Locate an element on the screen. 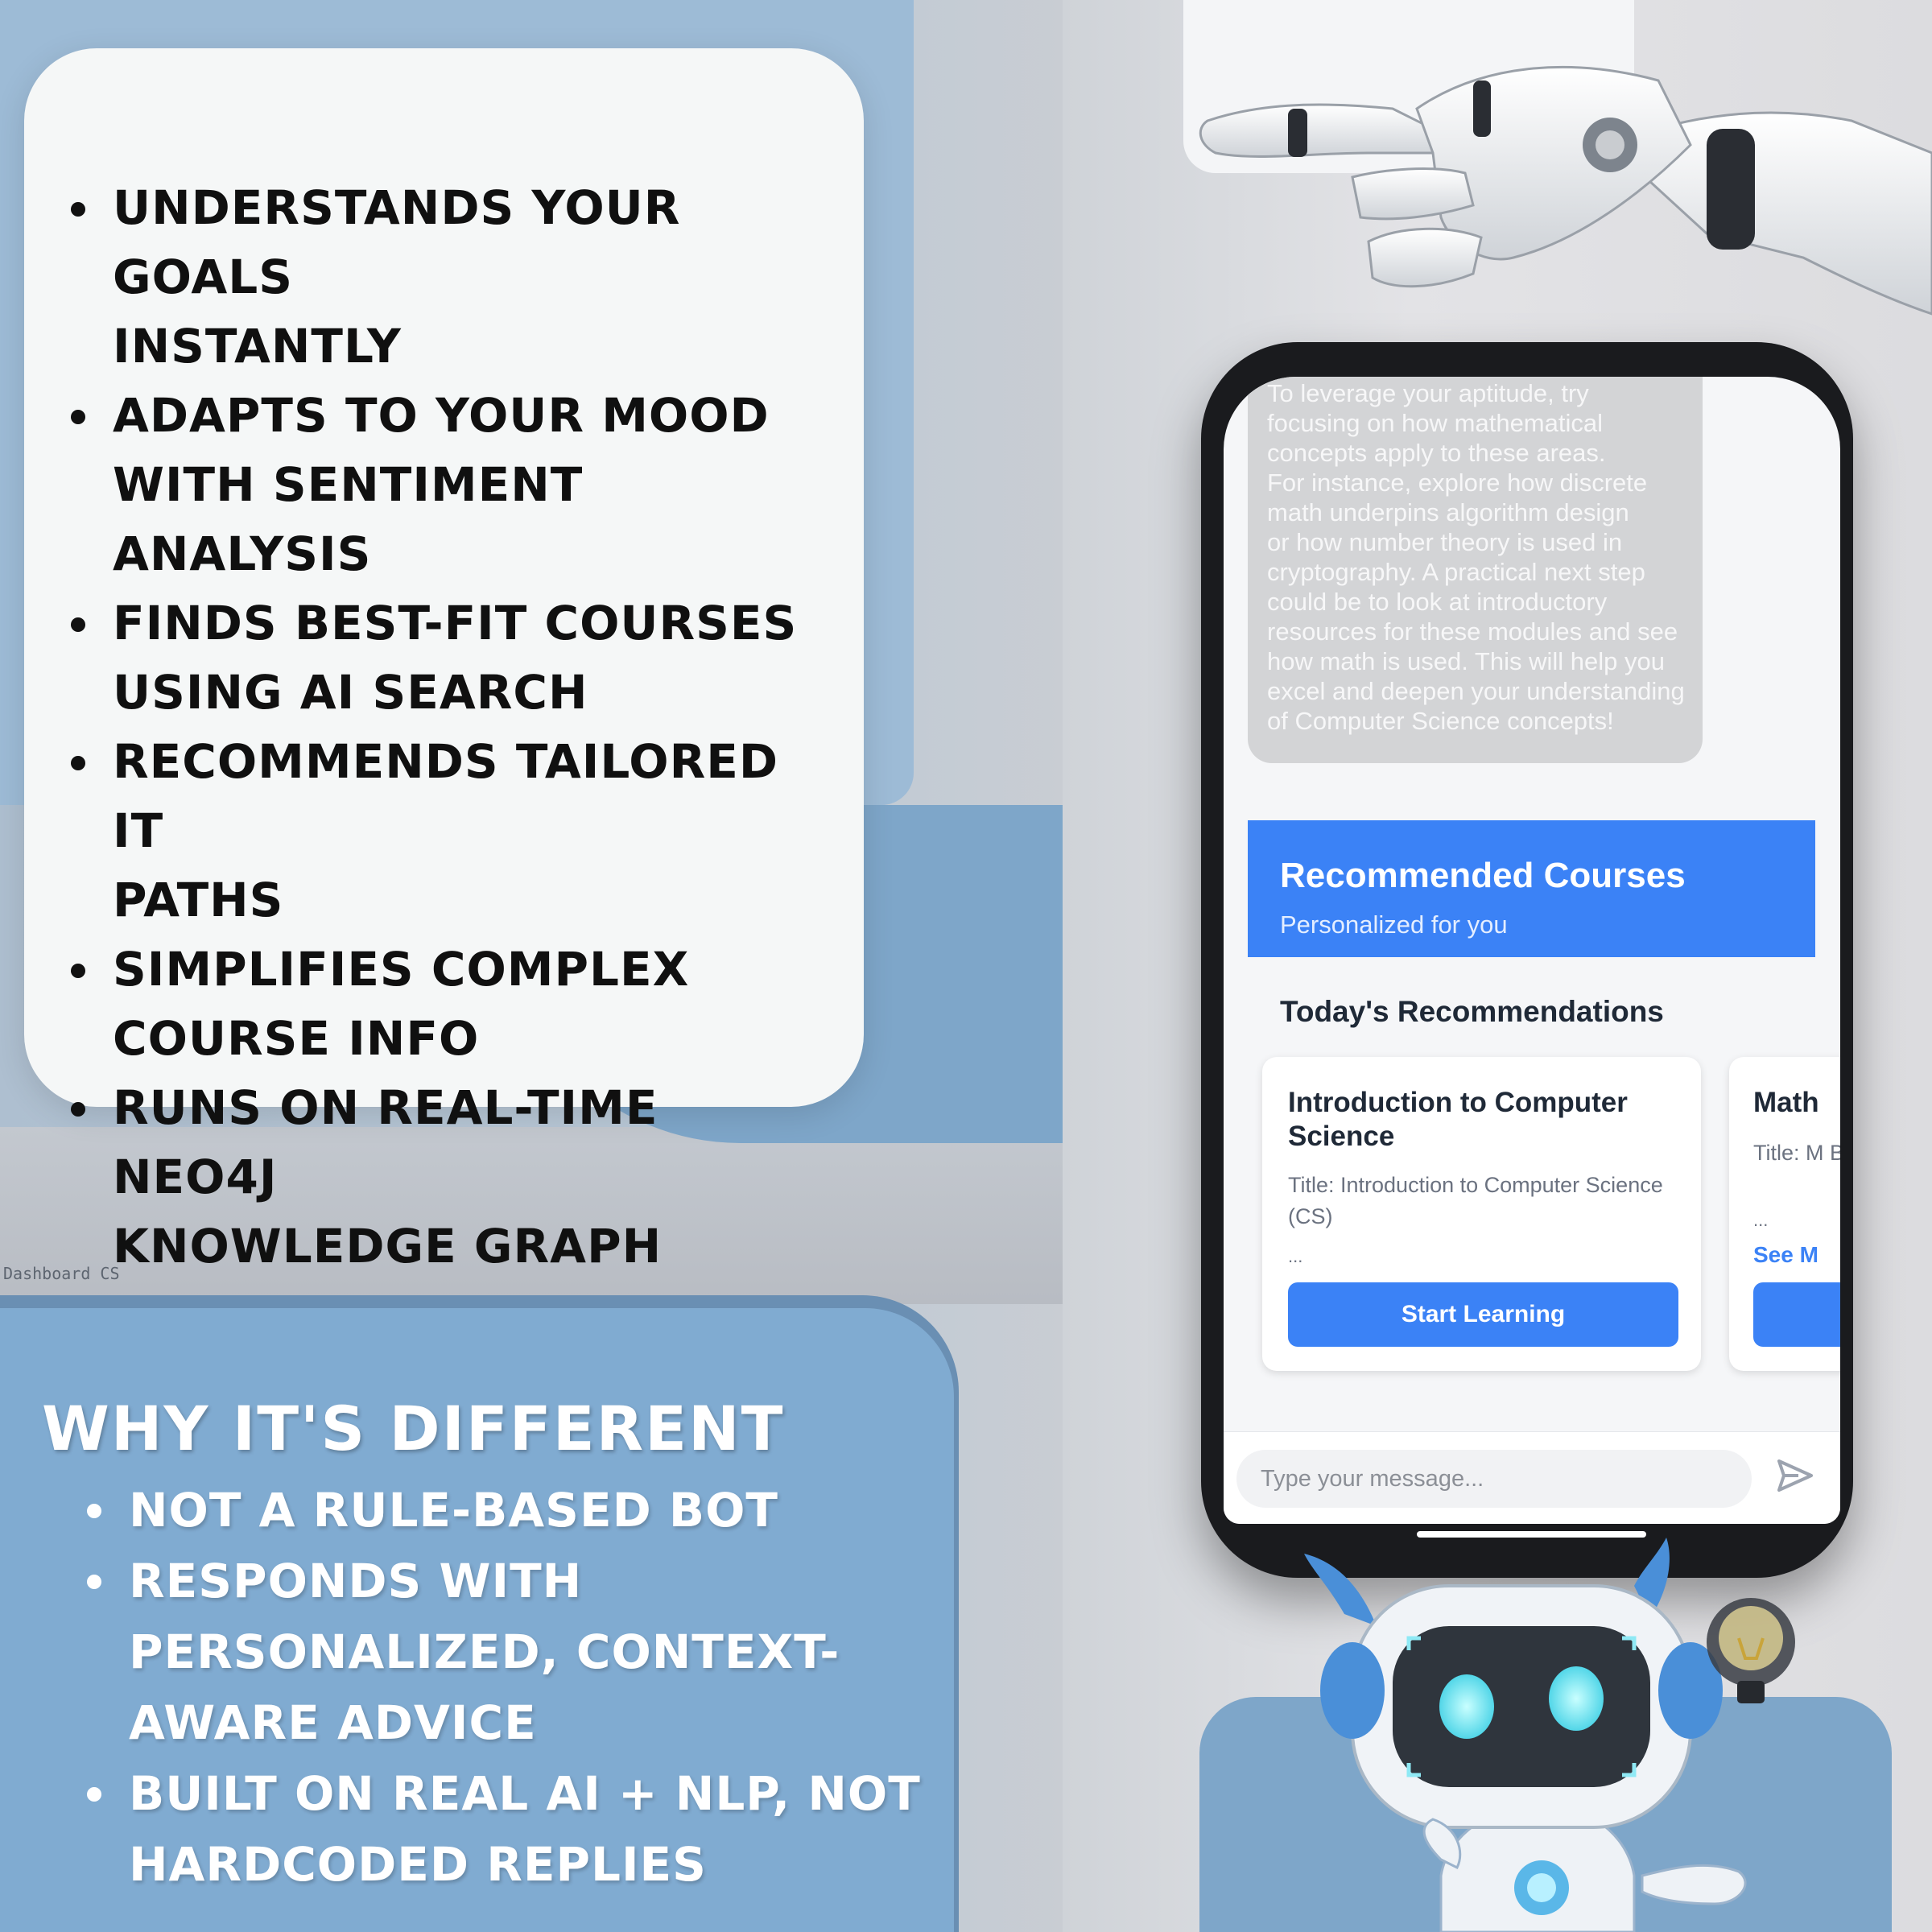 This screenshot has height=1932, width=1932. feature-item: RUNS ON REAL-TIME NEO4J KNOWLEDGE GRAPH is located at coordinates (454, 1177).